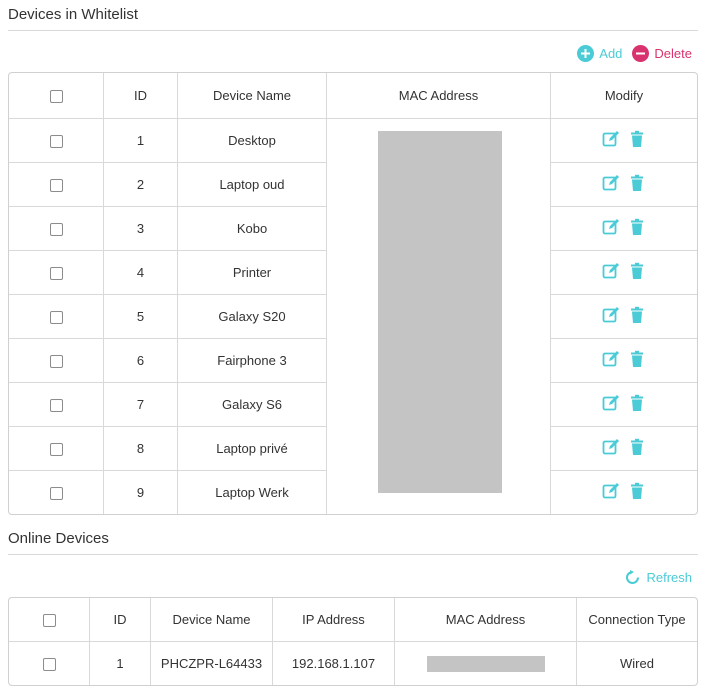  Describe the element at coordinates (252, 405) in the screenshot. I see `device-name: Galaxy S6` at that location.